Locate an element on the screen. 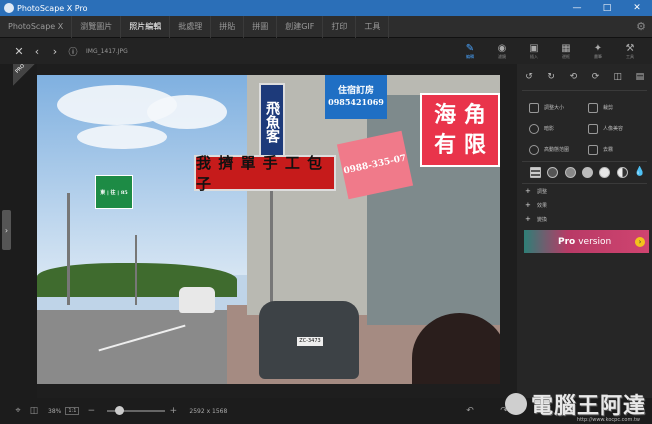 Image resolution: width=652 pixels, height=424 pixels. filter-icon: ◉ is located at coordinates (502, 48).